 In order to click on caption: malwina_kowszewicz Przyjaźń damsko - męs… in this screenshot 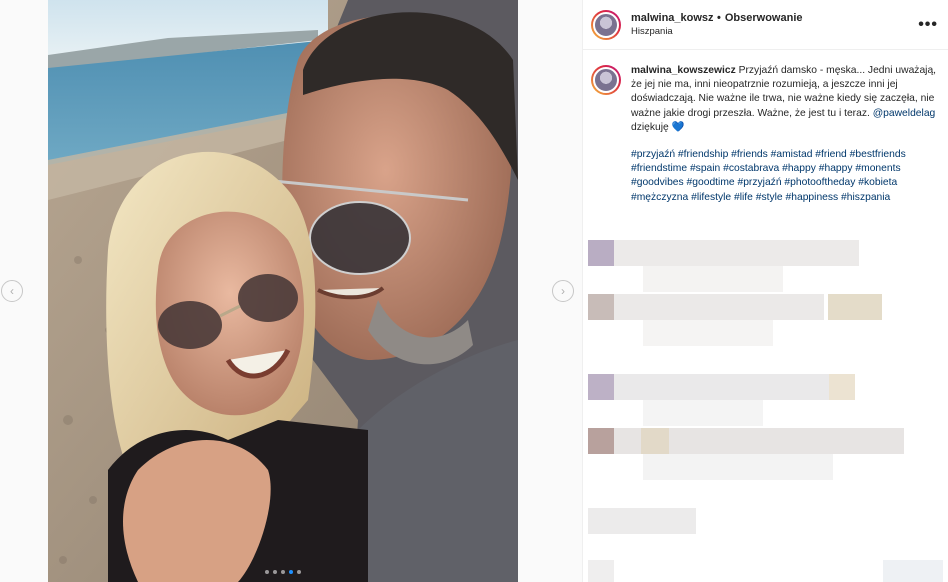, I will do `click(765, 127)`.